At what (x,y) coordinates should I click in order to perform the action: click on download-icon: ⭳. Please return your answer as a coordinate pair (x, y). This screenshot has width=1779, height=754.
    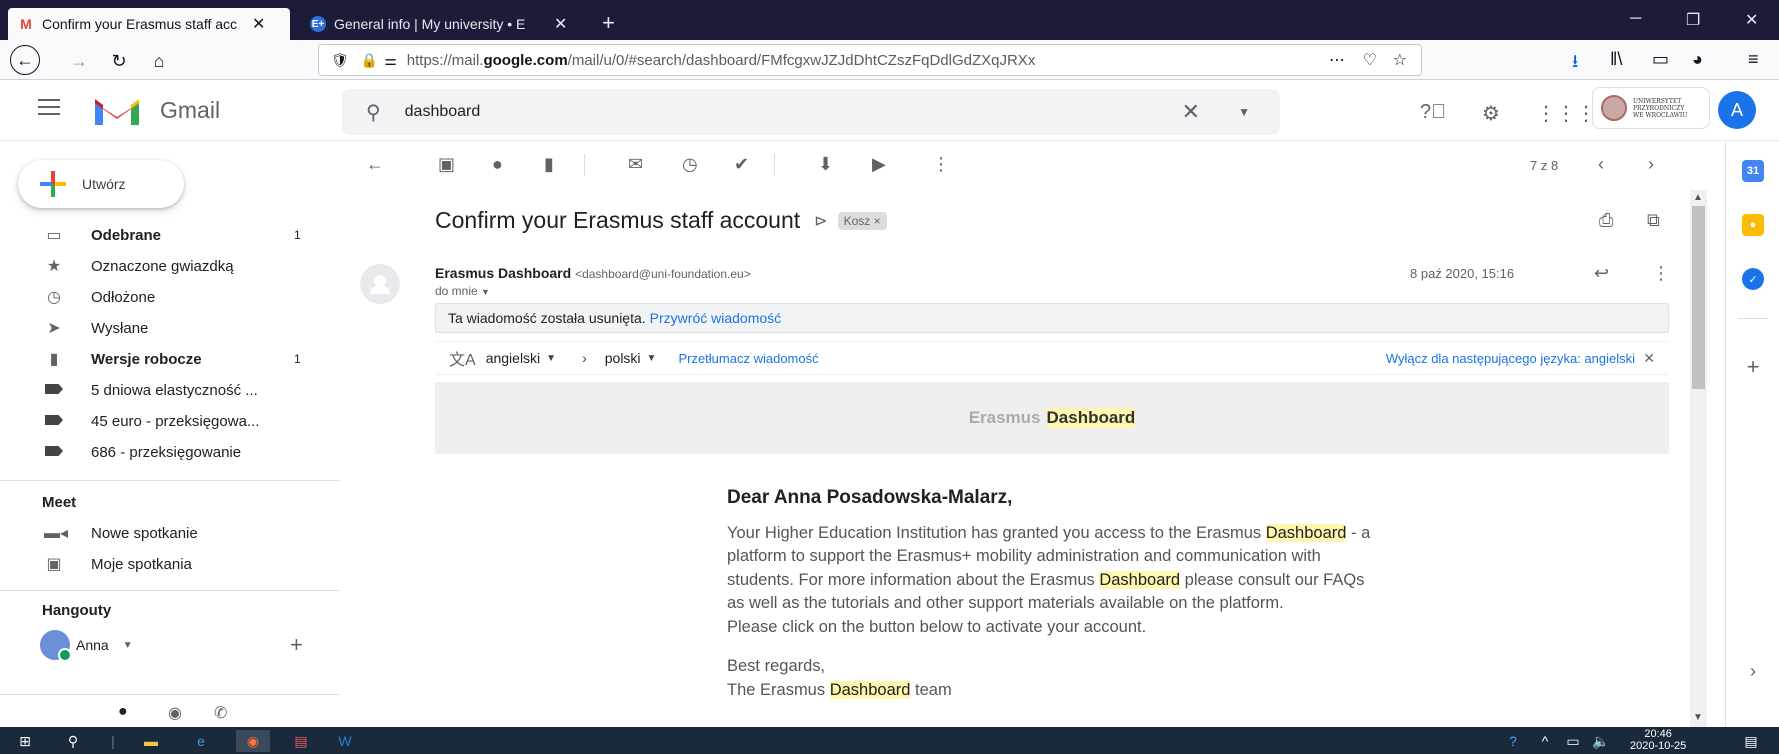
    Looking at the image, I should click on (1575, 64).